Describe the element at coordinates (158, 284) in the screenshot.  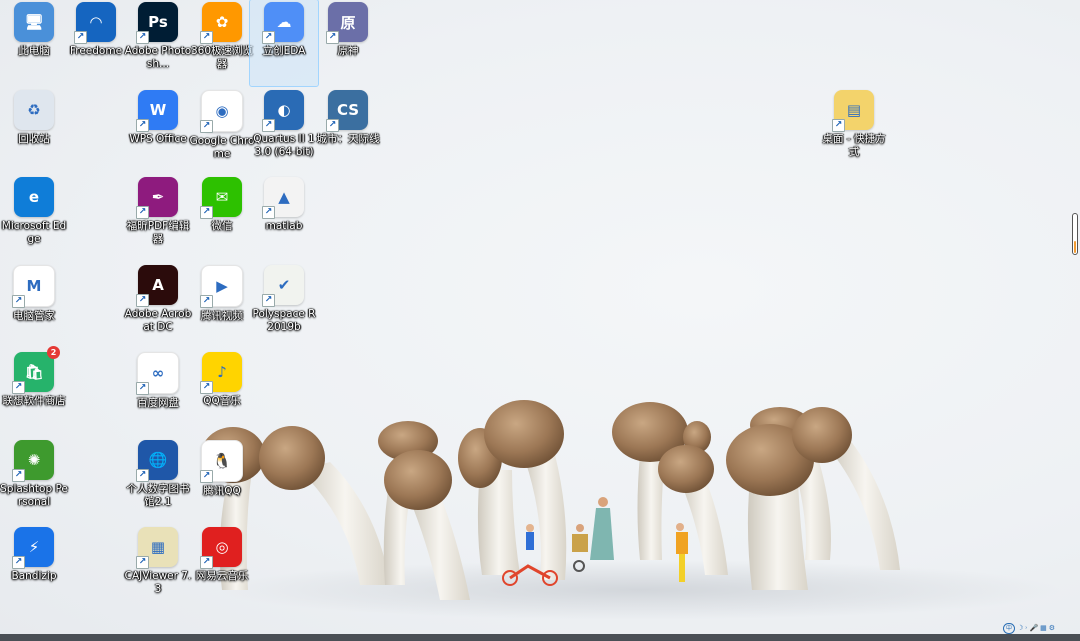
I see `acrobat-glyph: A` at that location.